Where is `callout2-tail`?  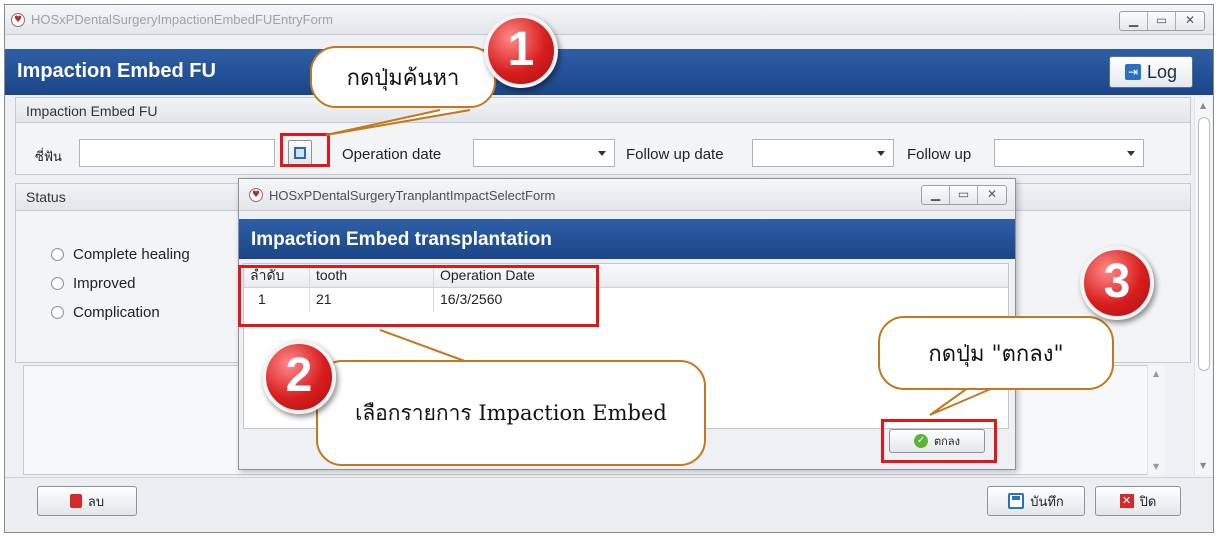 callout2-tail is located at coordinates (425, 346).